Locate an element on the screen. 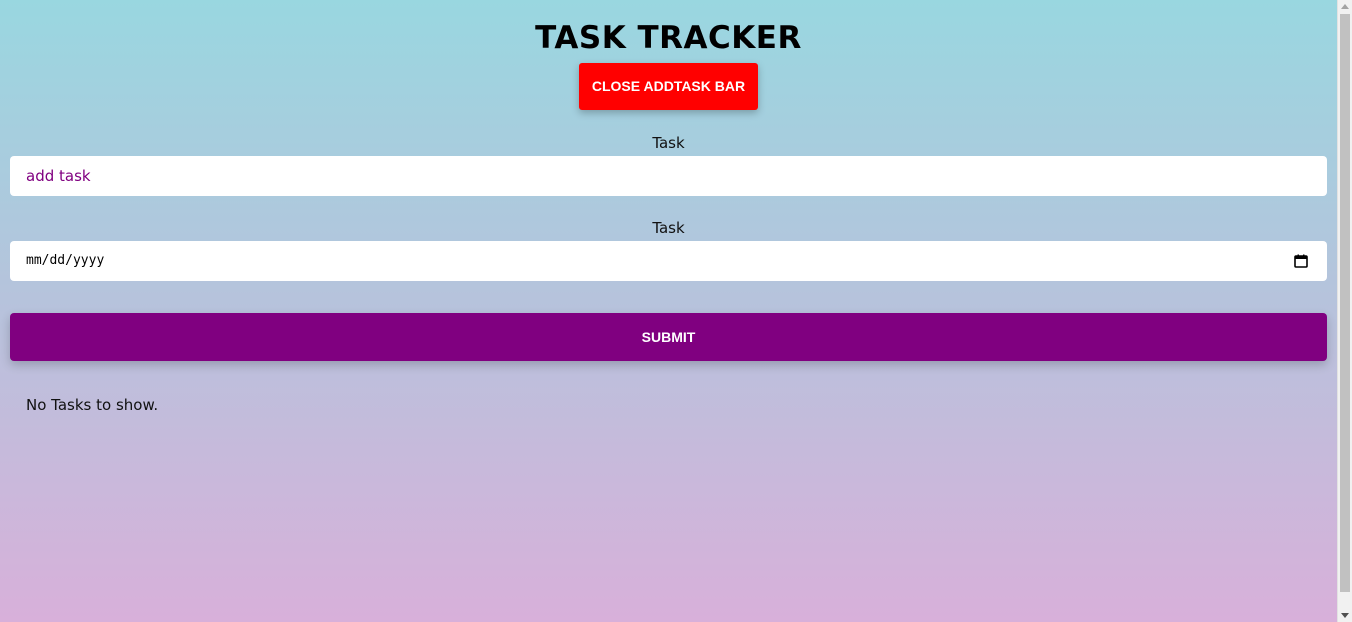 The image size is (1352, 622). calendar-icon is located at coordinates (1301, 261).